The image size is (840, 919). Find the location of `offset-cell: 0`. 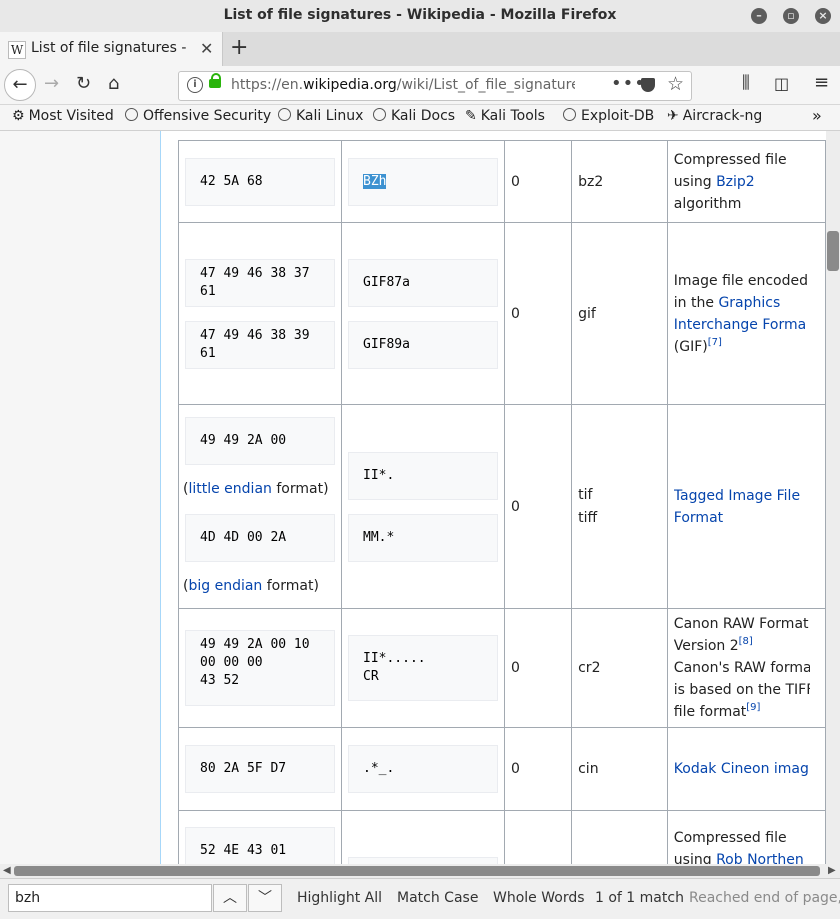

offset-cell: 0 is located at coordinates (538, 181).